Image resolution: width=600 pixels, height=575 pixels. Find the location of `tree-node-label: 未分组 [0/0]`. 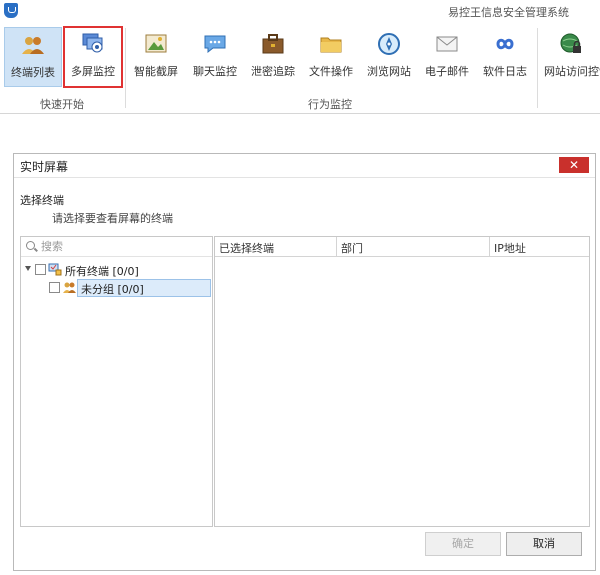

tree-node-label: 未分组 [0/0] is located at coordinates (112, 289).